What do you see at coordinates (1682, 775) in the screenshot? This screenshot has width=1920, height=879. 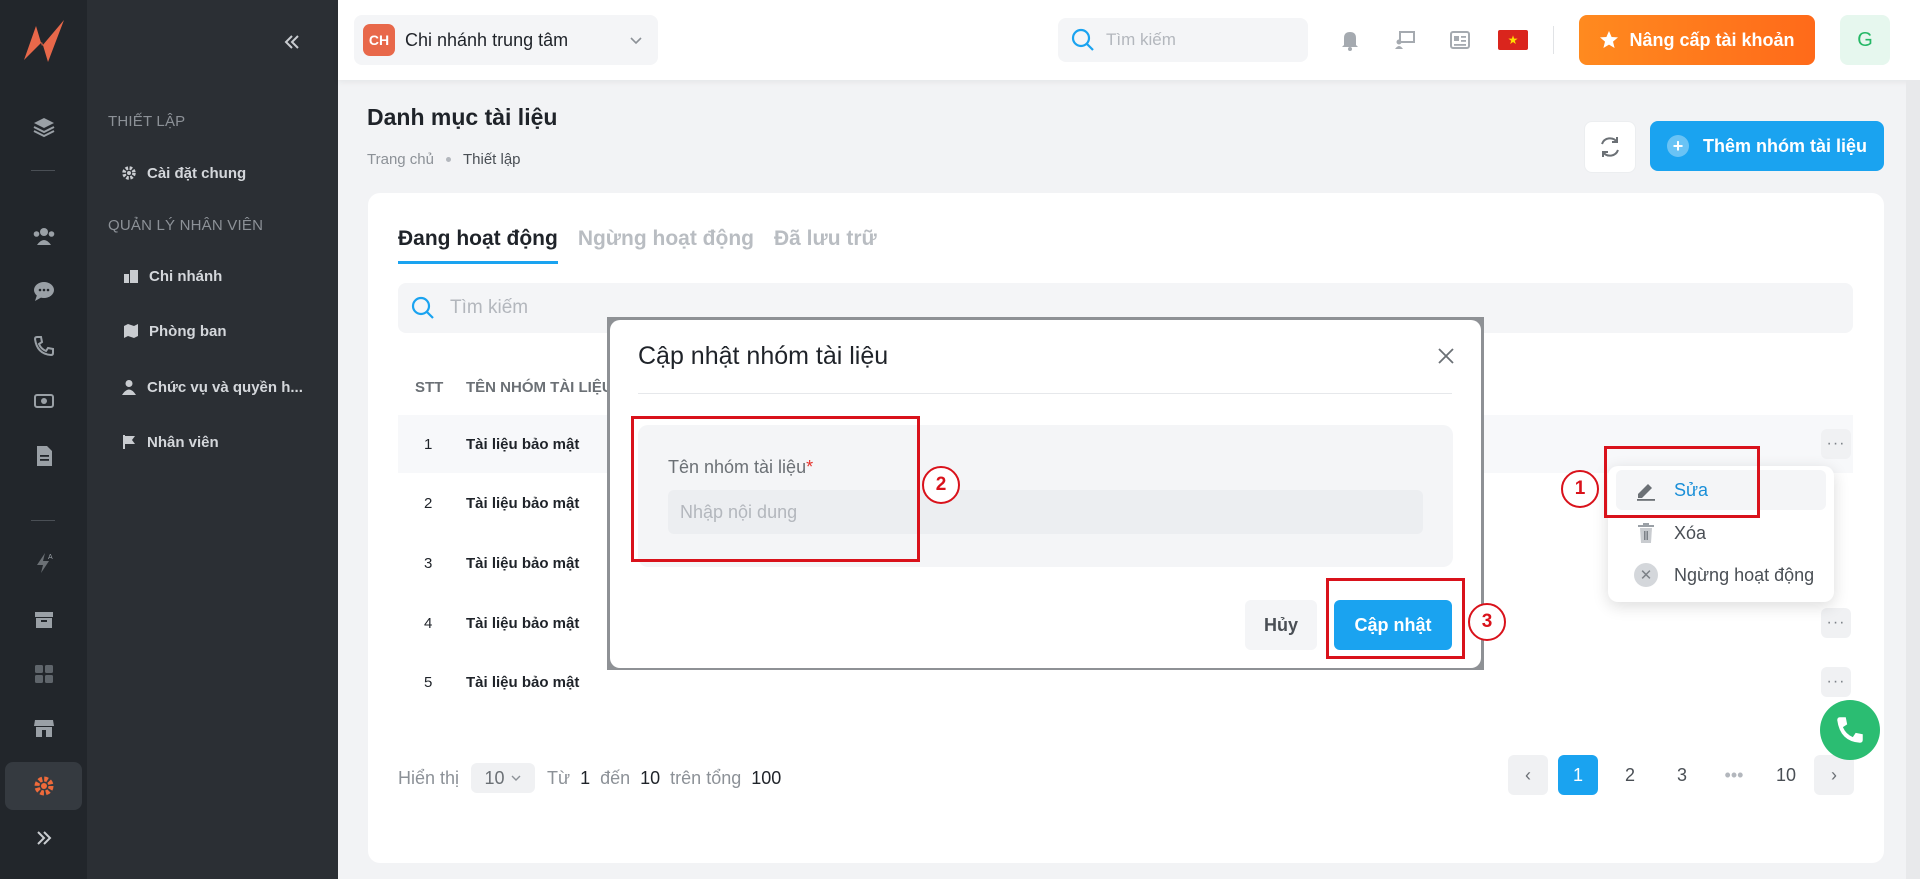 I see `page-button: 3` at bounding box center [1682, 775].